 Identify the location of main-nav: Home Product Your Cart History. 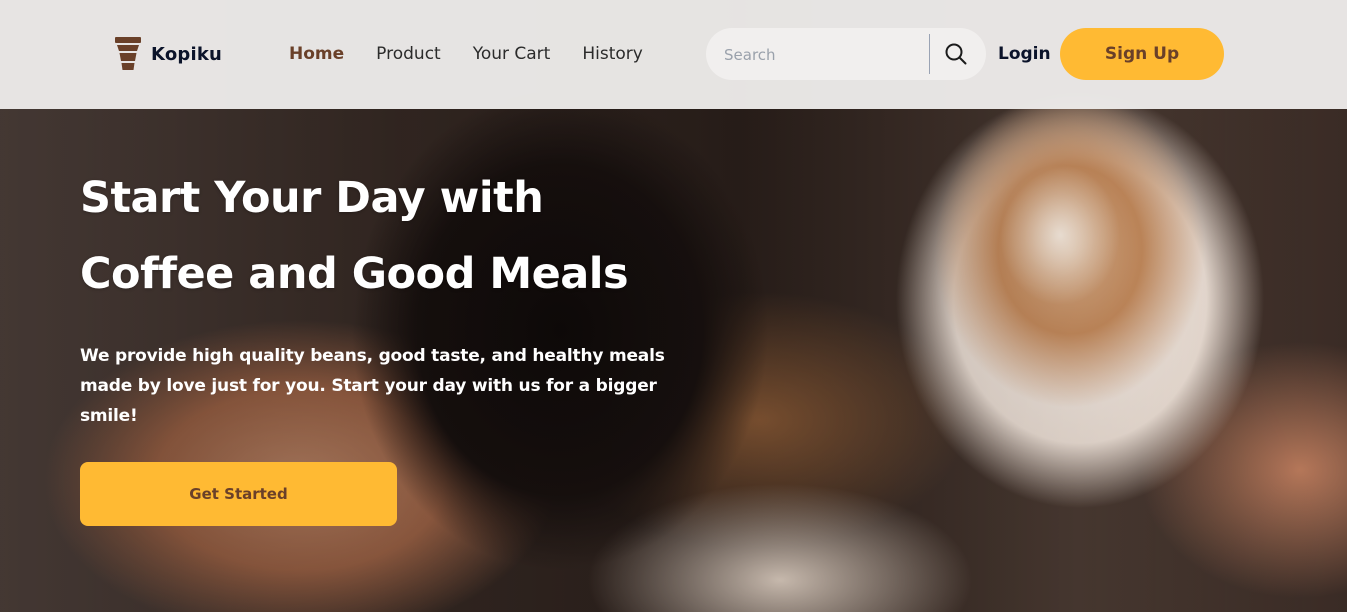
(482, 54).